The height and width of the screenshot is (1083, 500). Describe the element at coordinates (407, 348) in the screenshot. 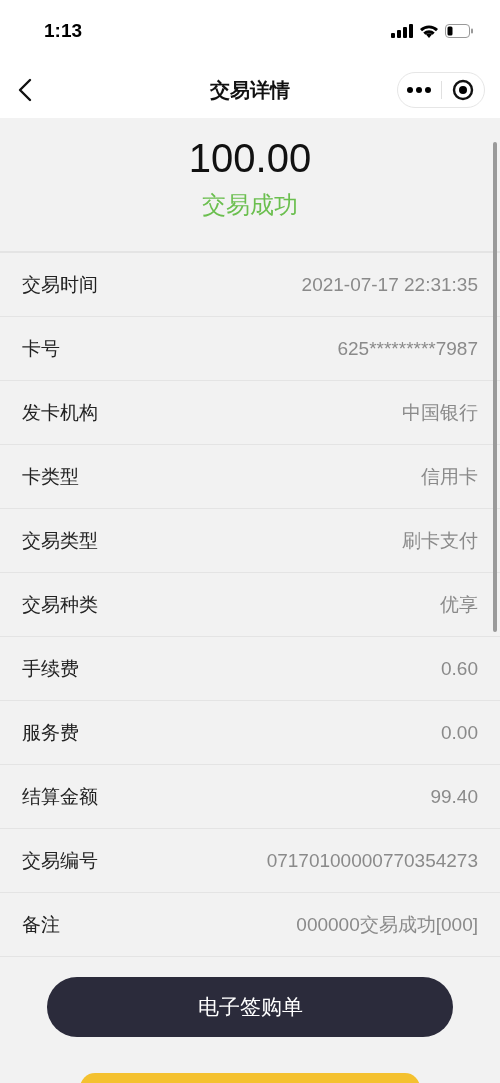

I see `detail-value: 625*********7987` at that location.